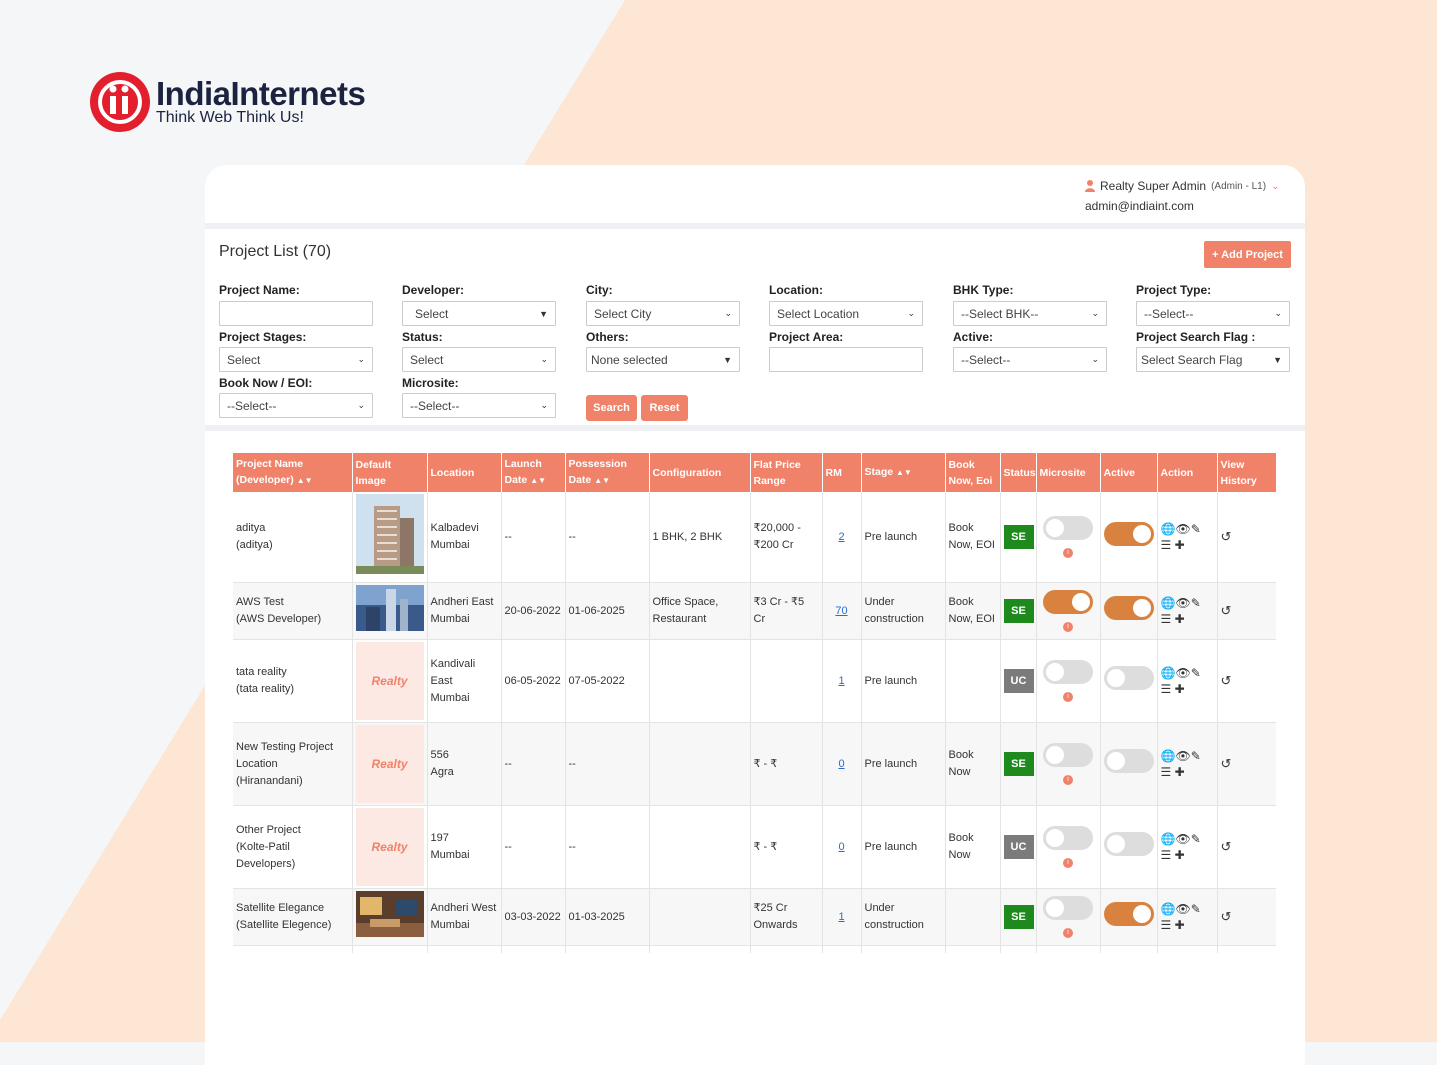 The width and height of the screenshot is (1437, 1065). What do you see at coordinates (1213, 359) in the screenshot?
I see `search-flag-select: Select Search Flag ▼` at bounding box center [1213, 359].